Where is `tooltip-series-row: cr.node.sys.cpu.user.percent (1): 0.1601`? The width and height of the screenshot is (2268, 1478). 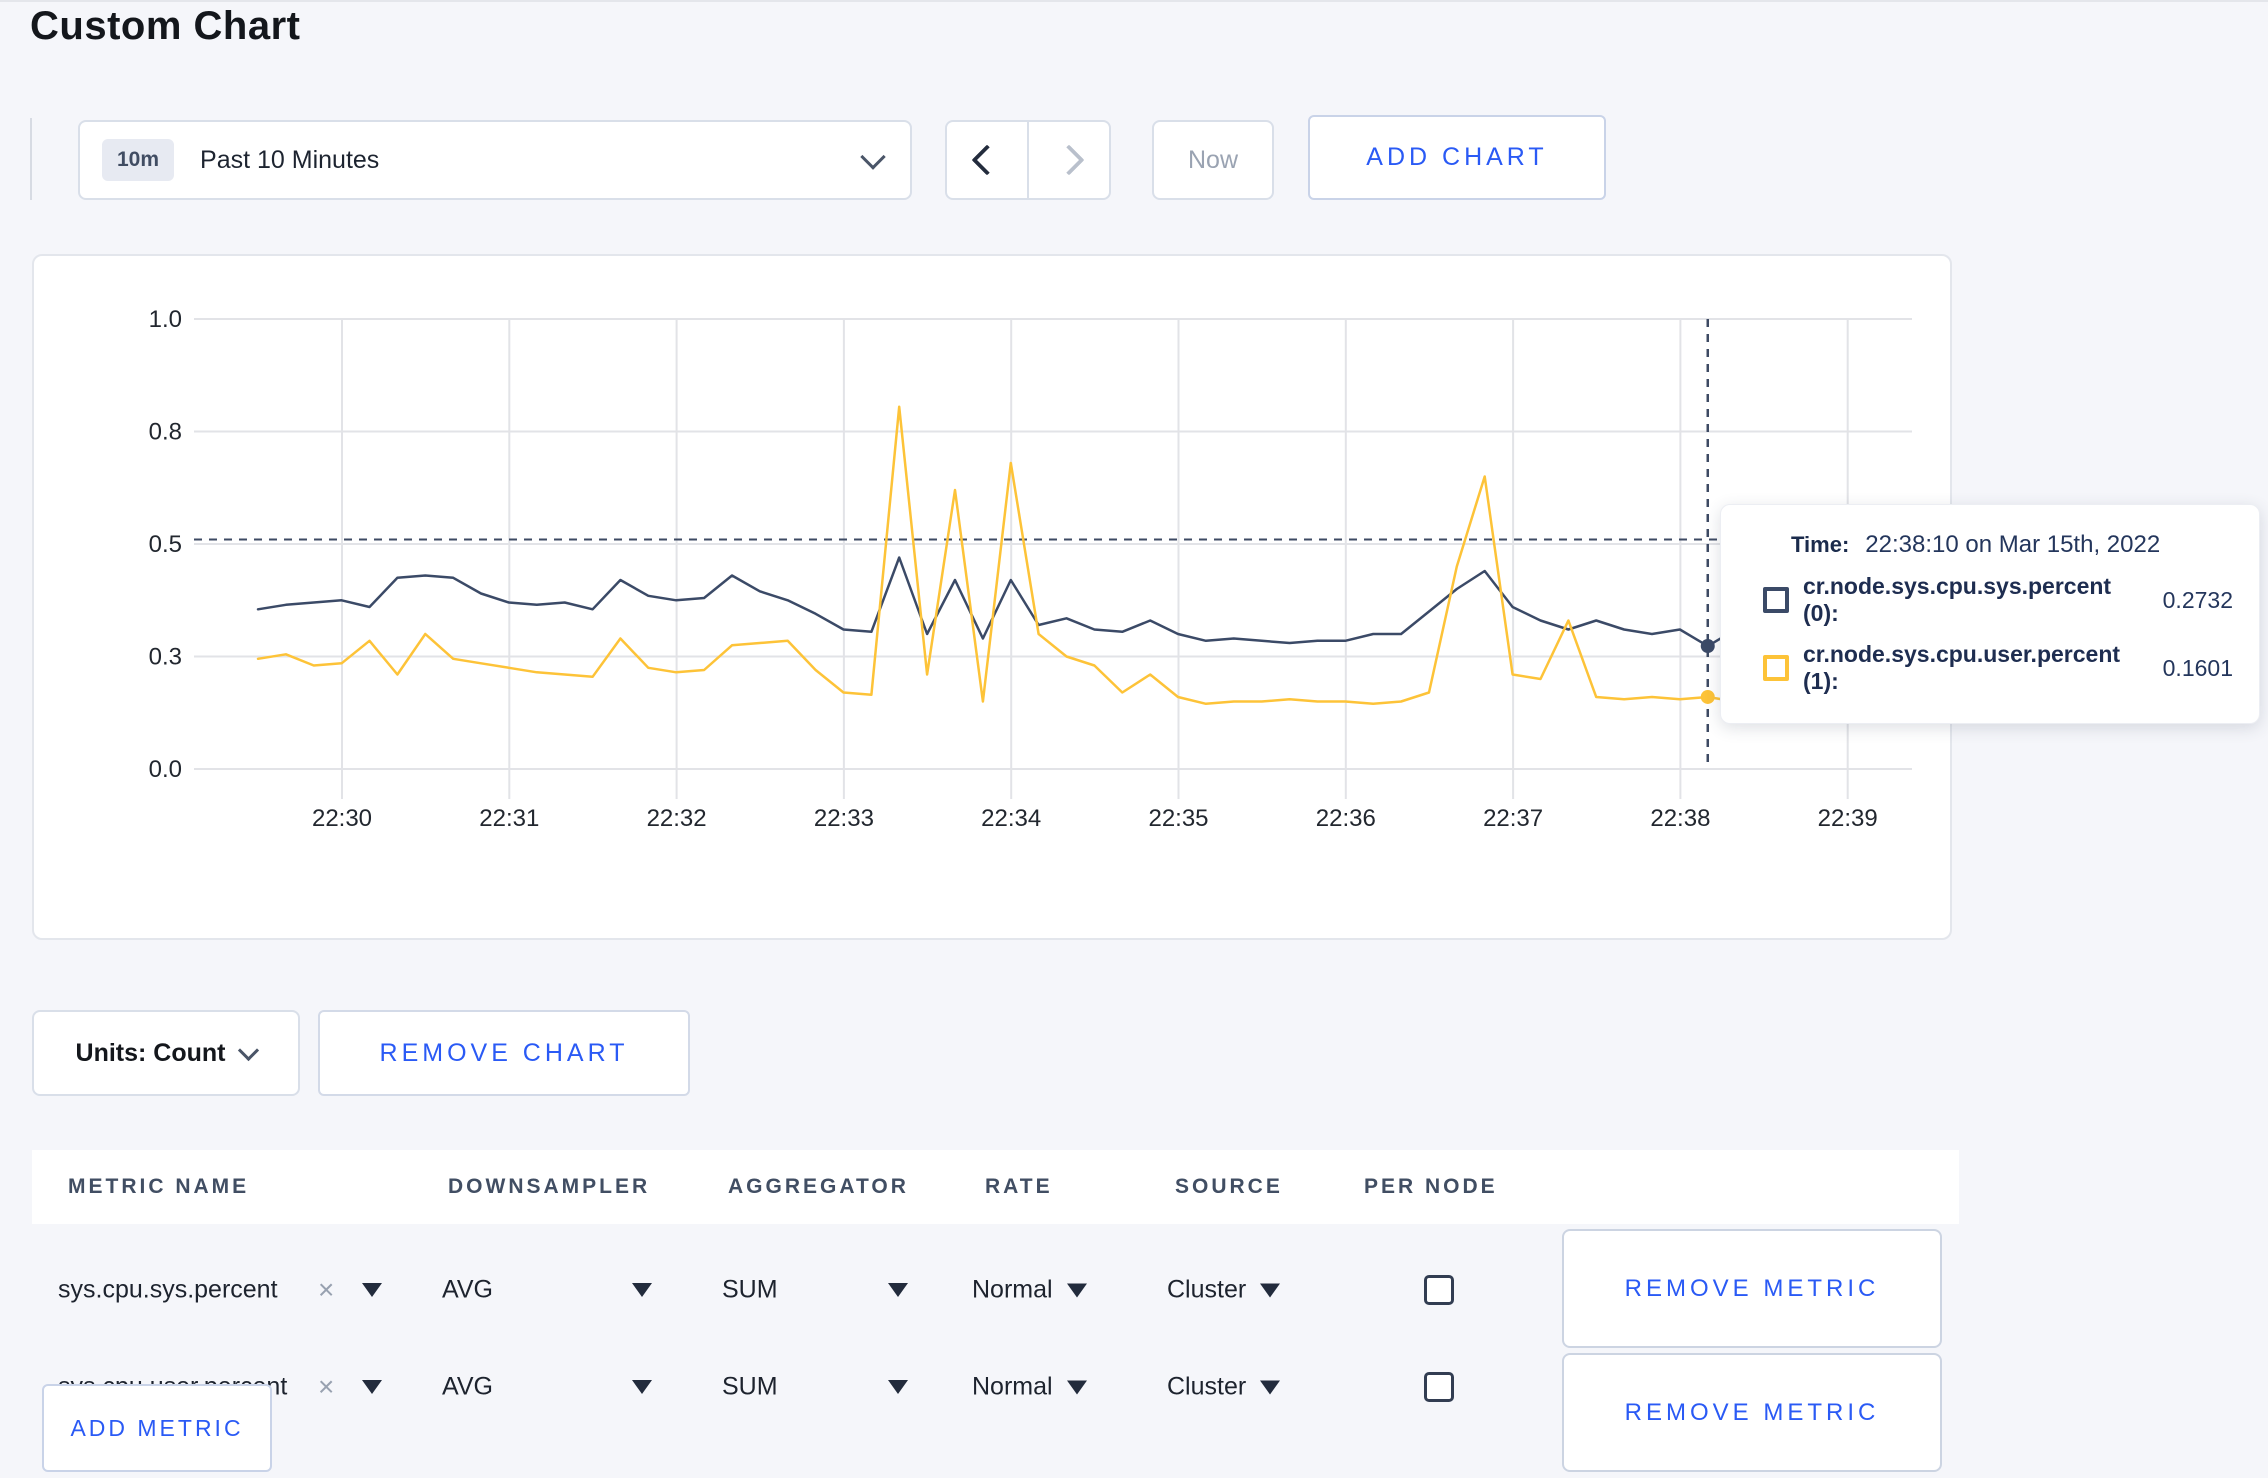
tooltip-series-row: cr.node.sys.cpu.user.percent (1): 0.1601 is located at coordinates (1998, 668).